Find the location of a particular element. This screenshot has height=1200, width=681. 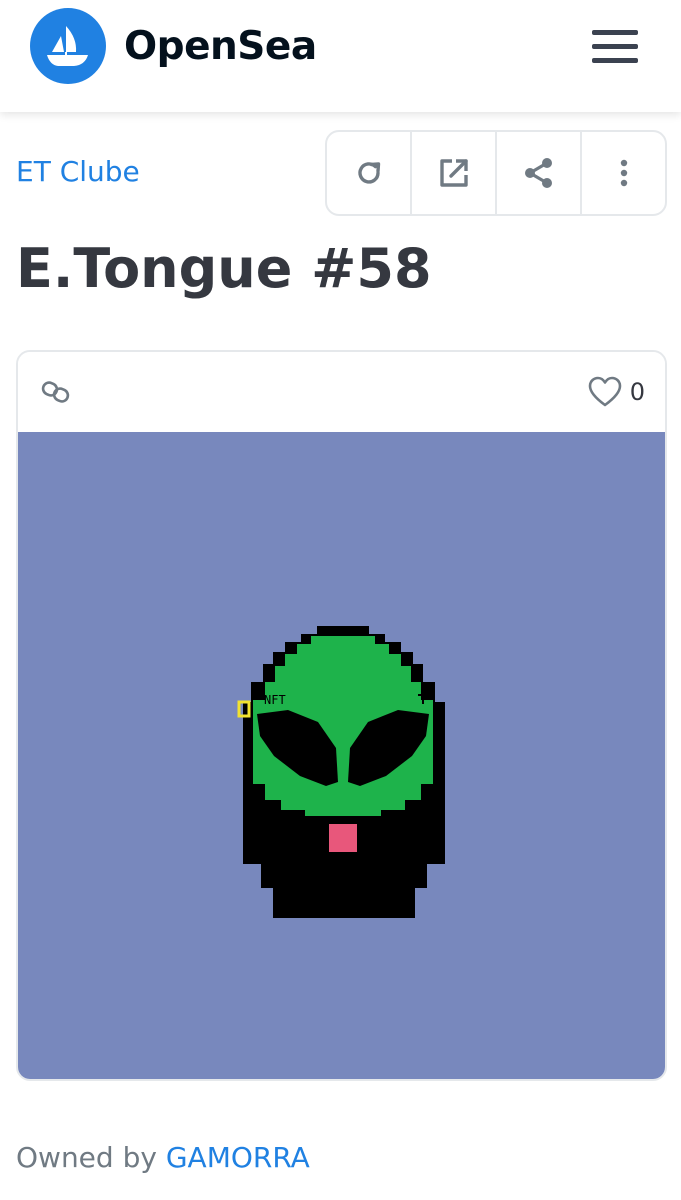

hamburger-menu-icon is located at coordinates (616, 47).